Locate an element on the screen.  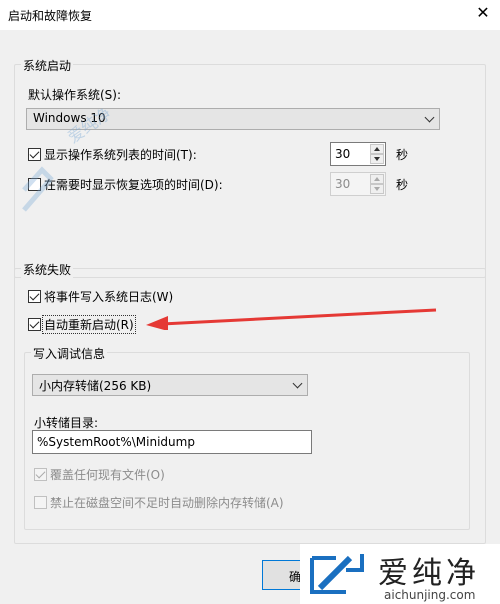
overwrite-label: 覆盖任何现有文件(O) is located at coordinates (107, 475).